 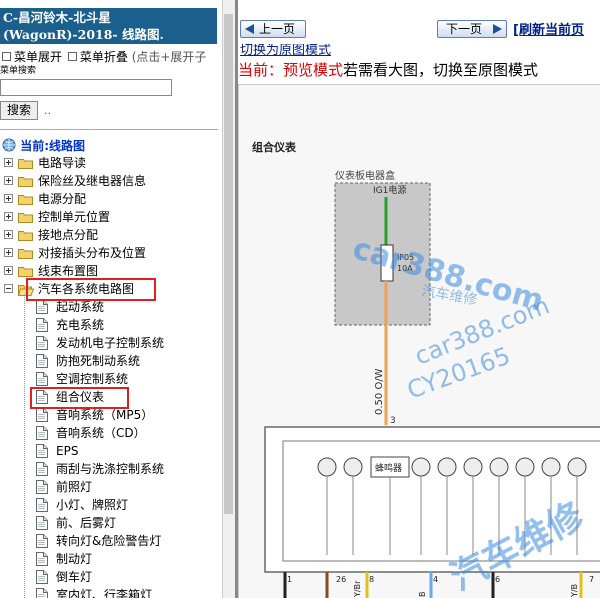 What do you see at coordinates (67, 451) in the screenshot?
I see `tree-system-label: EPS` at bounding box center [67, 451].